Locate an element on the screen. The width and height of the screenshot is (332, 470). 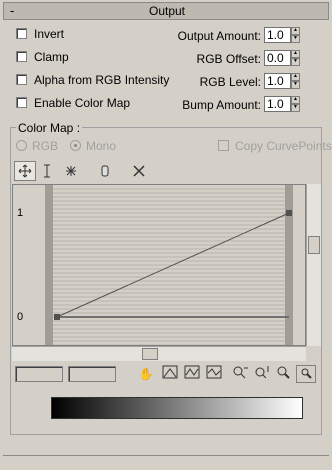
clamp-label: Clamp is located at coordinates (51, 57).